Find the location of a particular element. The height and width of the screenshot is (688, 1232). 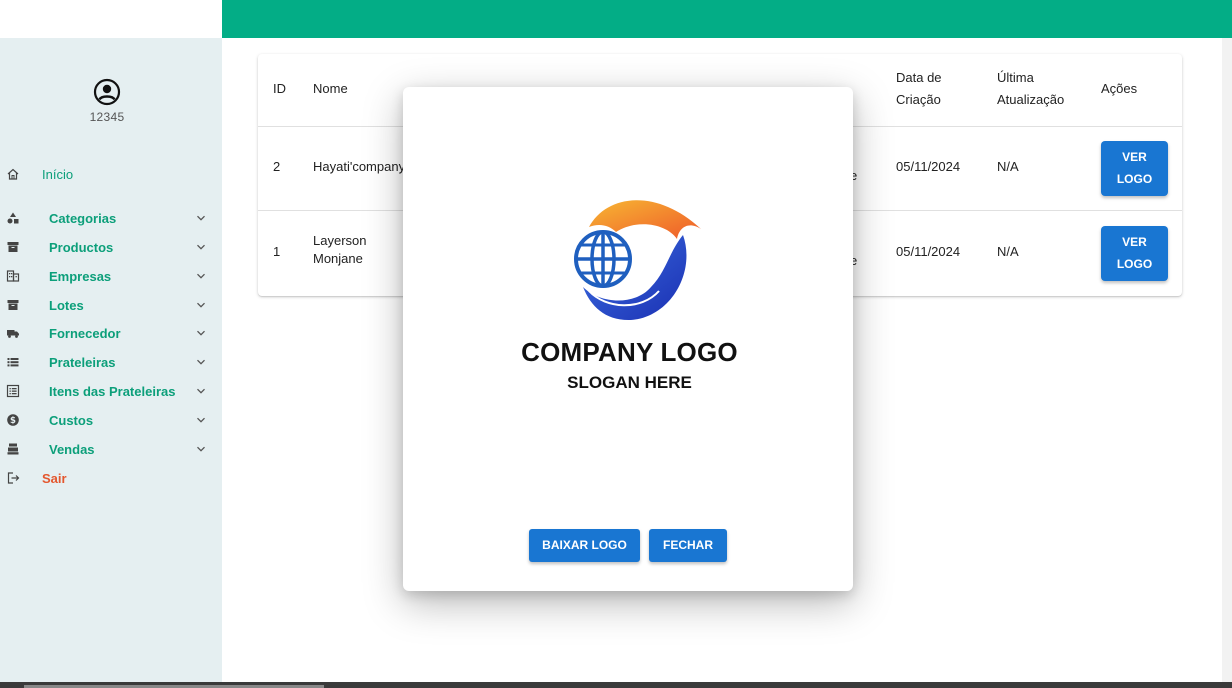

sidebar-item-prateleiras: Prateleiras is located at coordinates (111, 362).